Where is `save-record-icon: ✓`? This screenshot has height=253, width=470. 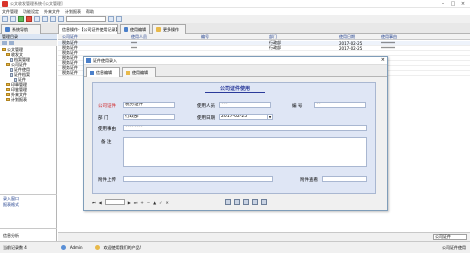
save-record-icon: ✓ is located at coordinates (160, 202).